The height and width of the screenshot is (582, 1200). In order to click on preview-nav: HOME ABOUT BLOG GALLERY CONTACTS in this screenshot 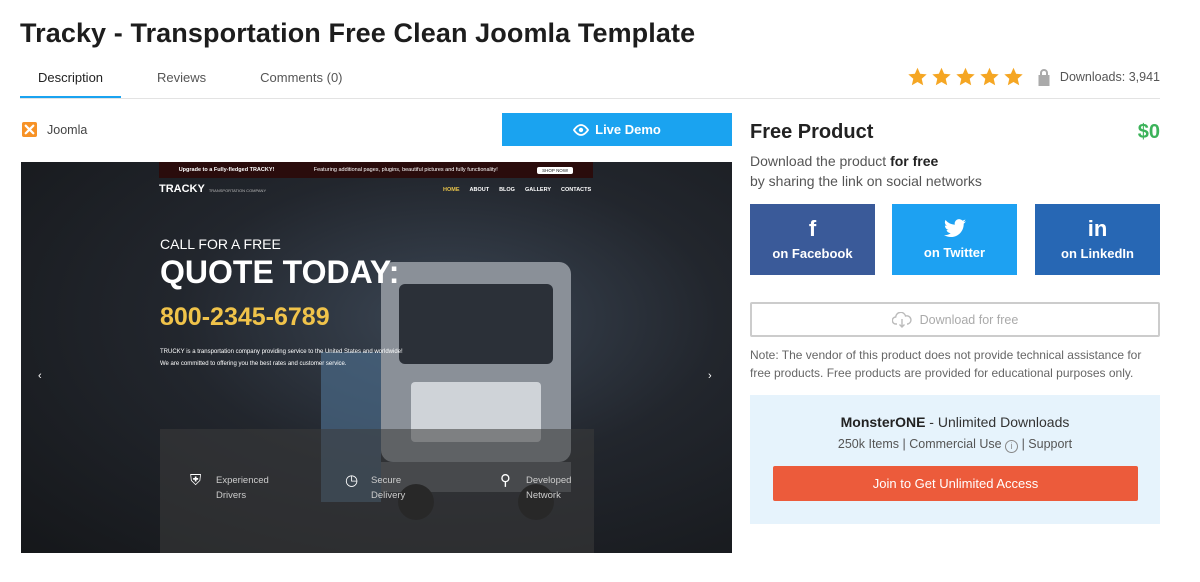, I will do `click(517, 190)`.